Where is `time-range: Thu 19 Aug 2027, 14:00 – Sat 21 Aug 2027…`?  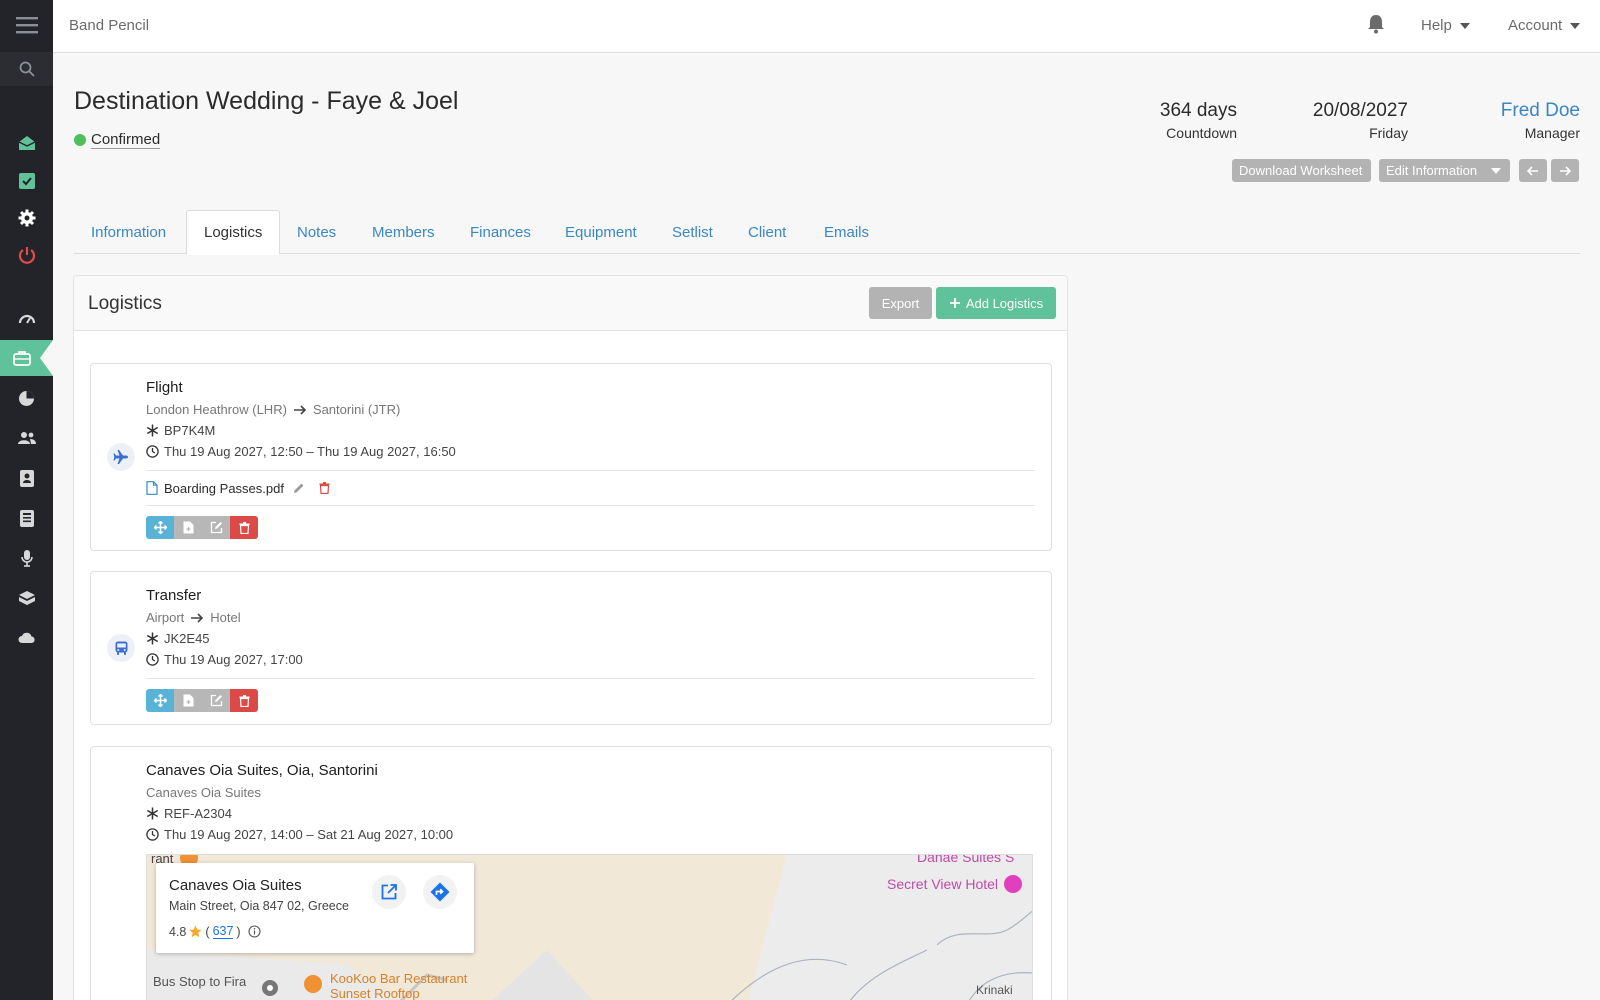
time-range: Thu 19 Aug 2027, 14:00 – Sat 21 Aug 2027… is located at coordinates (309, 834).